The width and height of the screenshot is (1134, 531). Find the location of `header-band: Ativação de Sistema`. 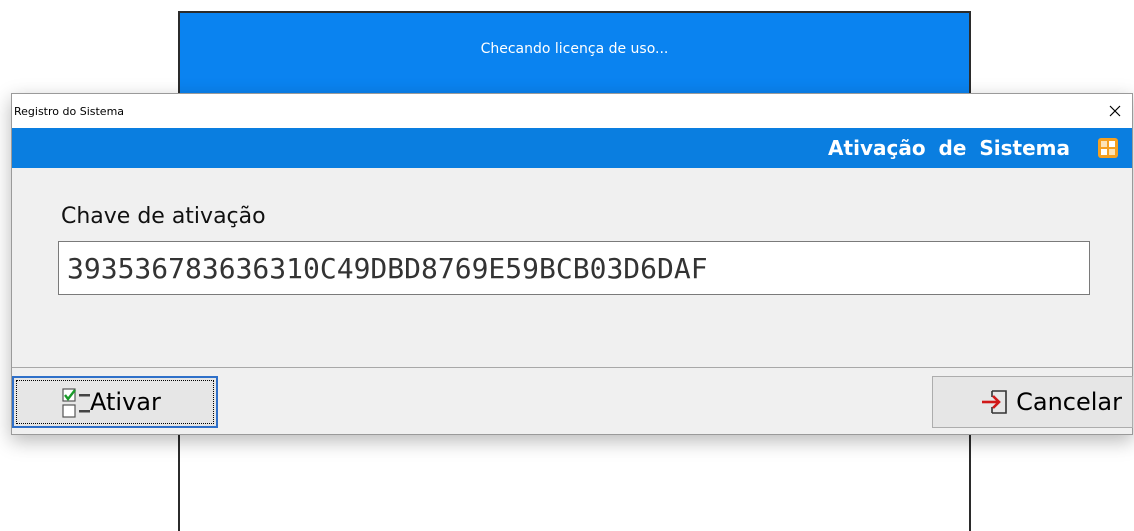

header-band: Ativação de Sistema is located at coordinates (572, 148).